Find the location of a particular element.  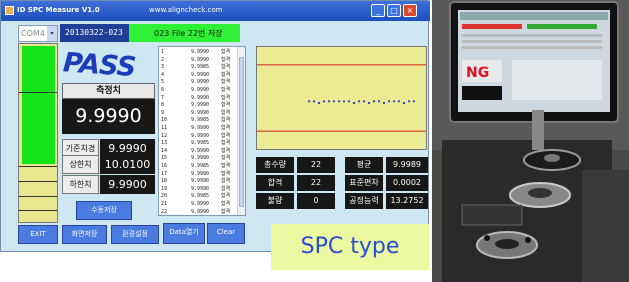

list-item-index: 16 is located at coordinates (164, 166).